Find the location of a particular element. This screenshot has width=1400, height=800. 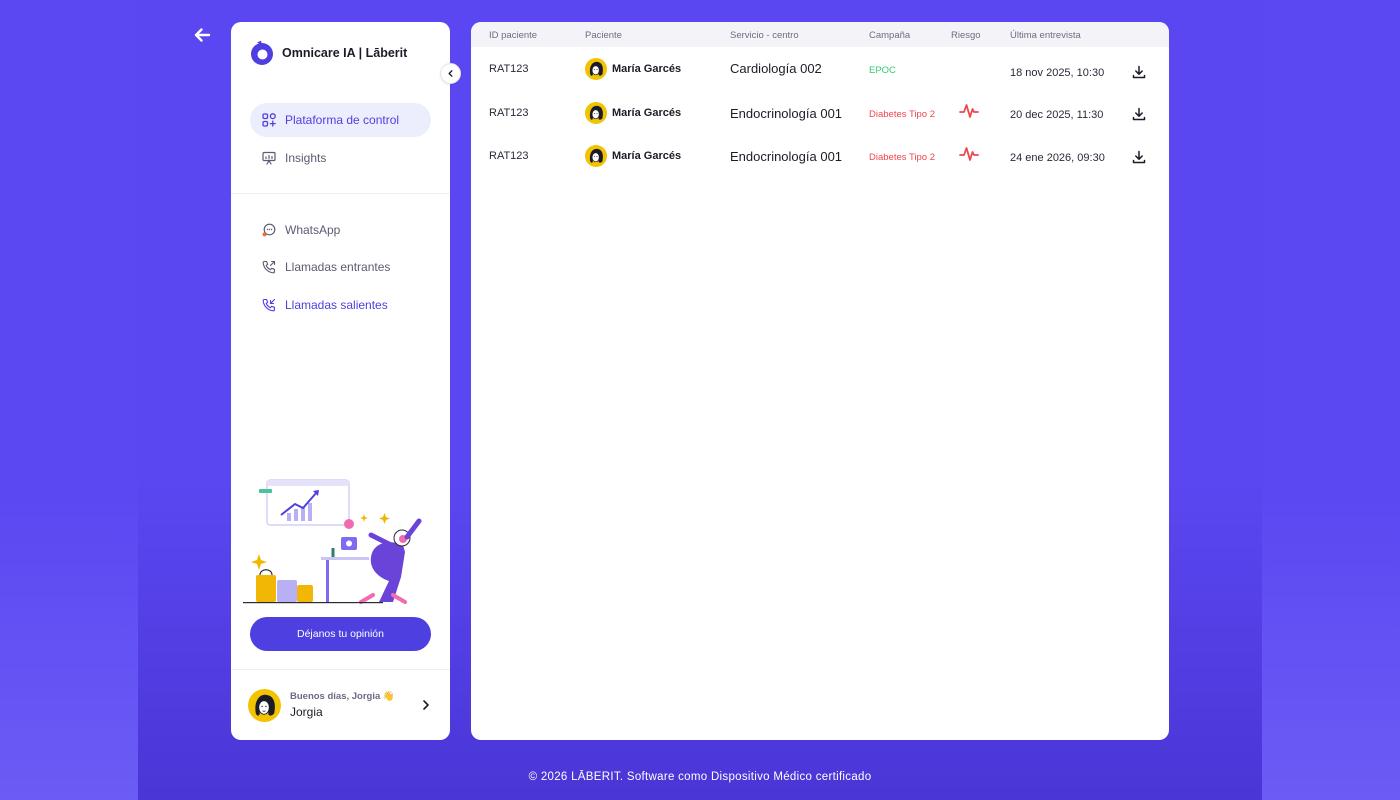

nav-item-llamadas-salientes: Llamadas salientes is located at coordinates (340, 305).